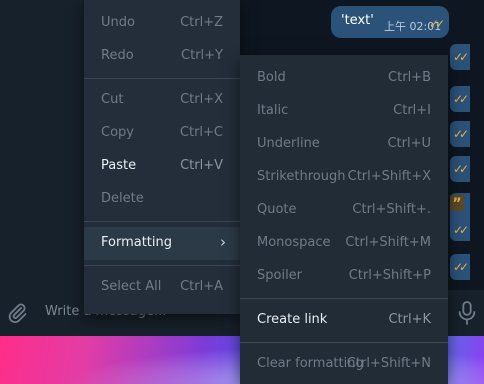 This screenshot has width=484, height=384. What do you see at coordinates (292, 319) in the screenshot?
I see `menu-item-label: Create link` at bounding box center [292, 319].